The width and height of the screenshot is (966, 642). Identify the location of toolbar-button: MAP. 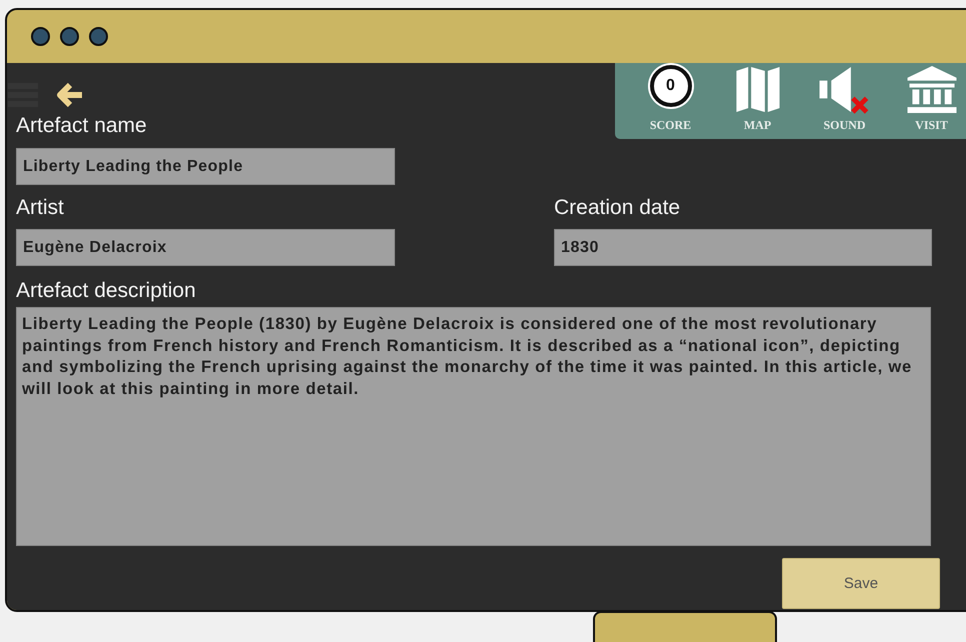
(757, 100).